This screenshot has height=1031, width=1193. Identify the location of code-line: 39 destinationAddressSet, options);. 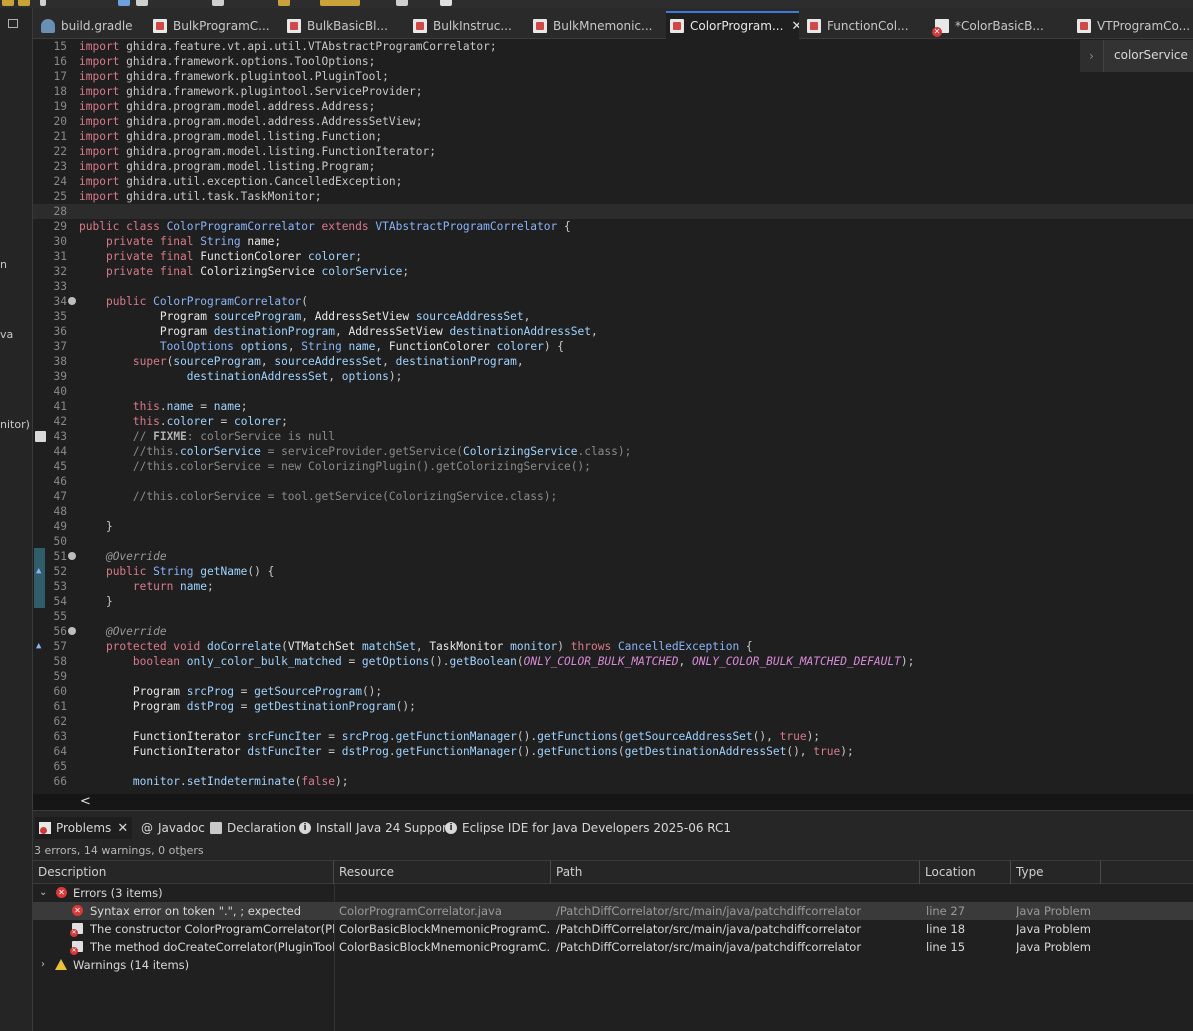
(613, 376).